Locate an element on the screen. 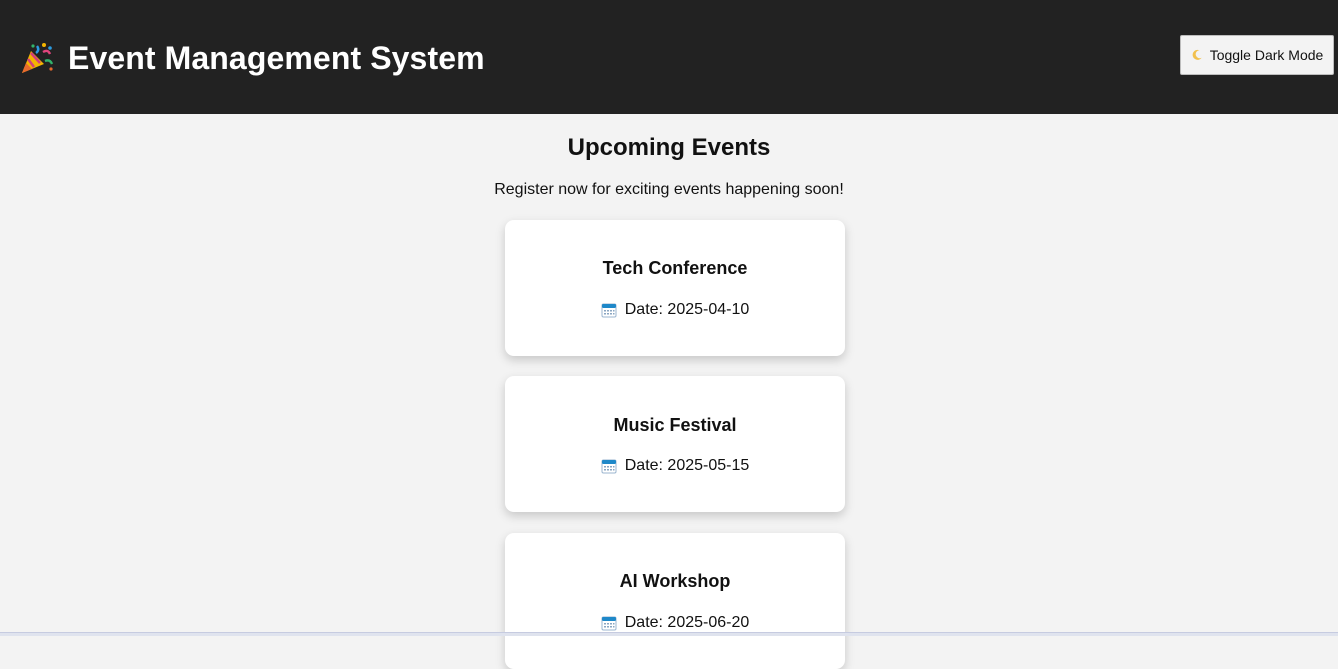  event-date-text: Date: 2025-04-10 is located at coordinates (687, 309).